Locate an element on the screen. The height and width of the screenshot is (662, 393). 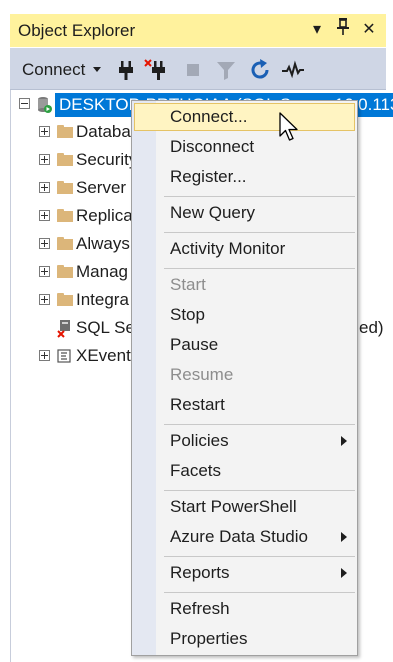
menu-item-properties: Properties is located at coordinates (244, 639).